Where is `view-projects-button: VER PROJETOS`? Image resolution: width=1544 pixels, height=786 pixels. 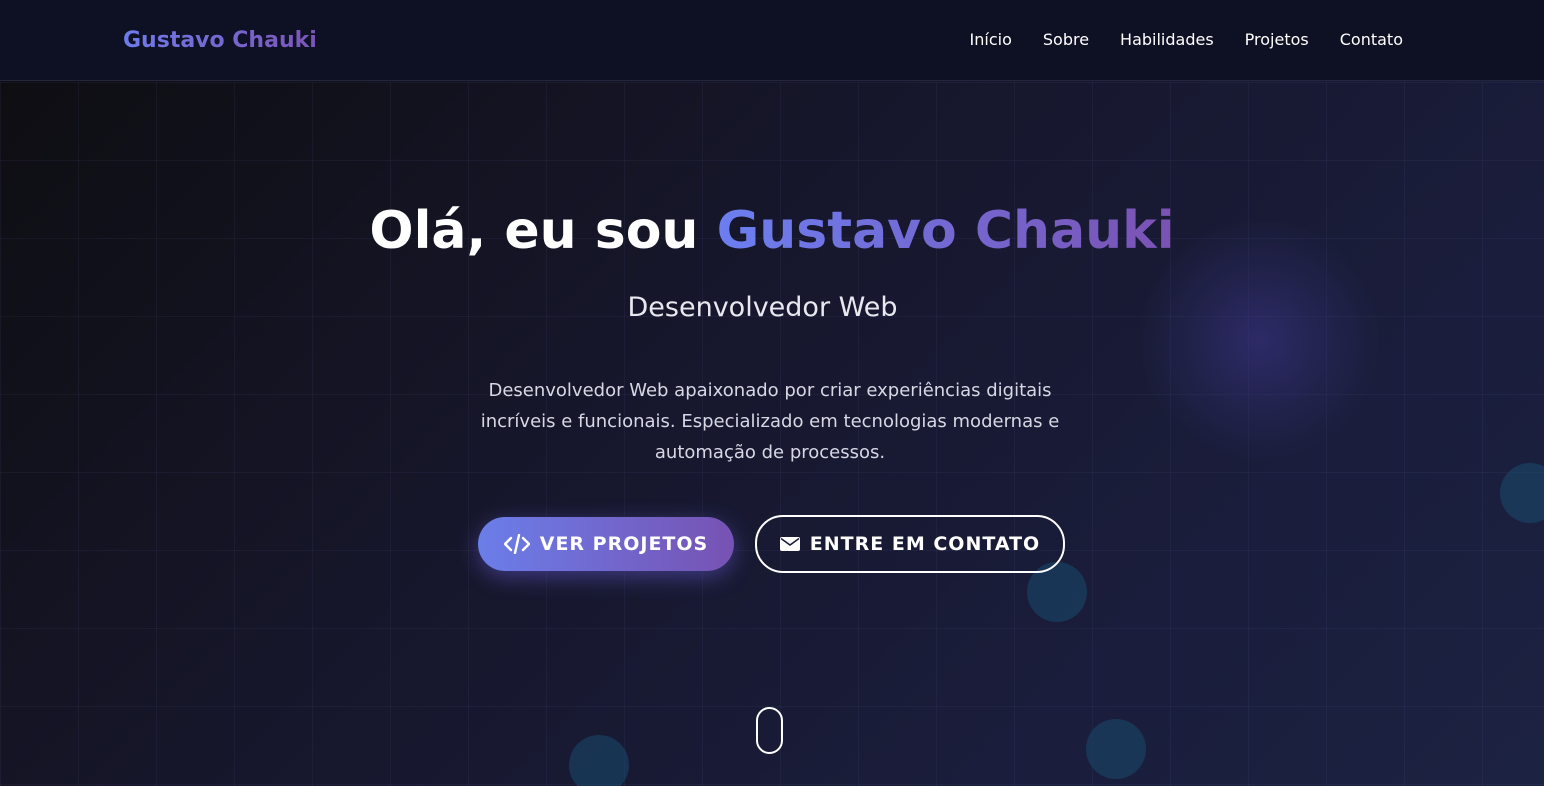
view-projects-button: VER PROJETOS is located at coordinates (606, 544).